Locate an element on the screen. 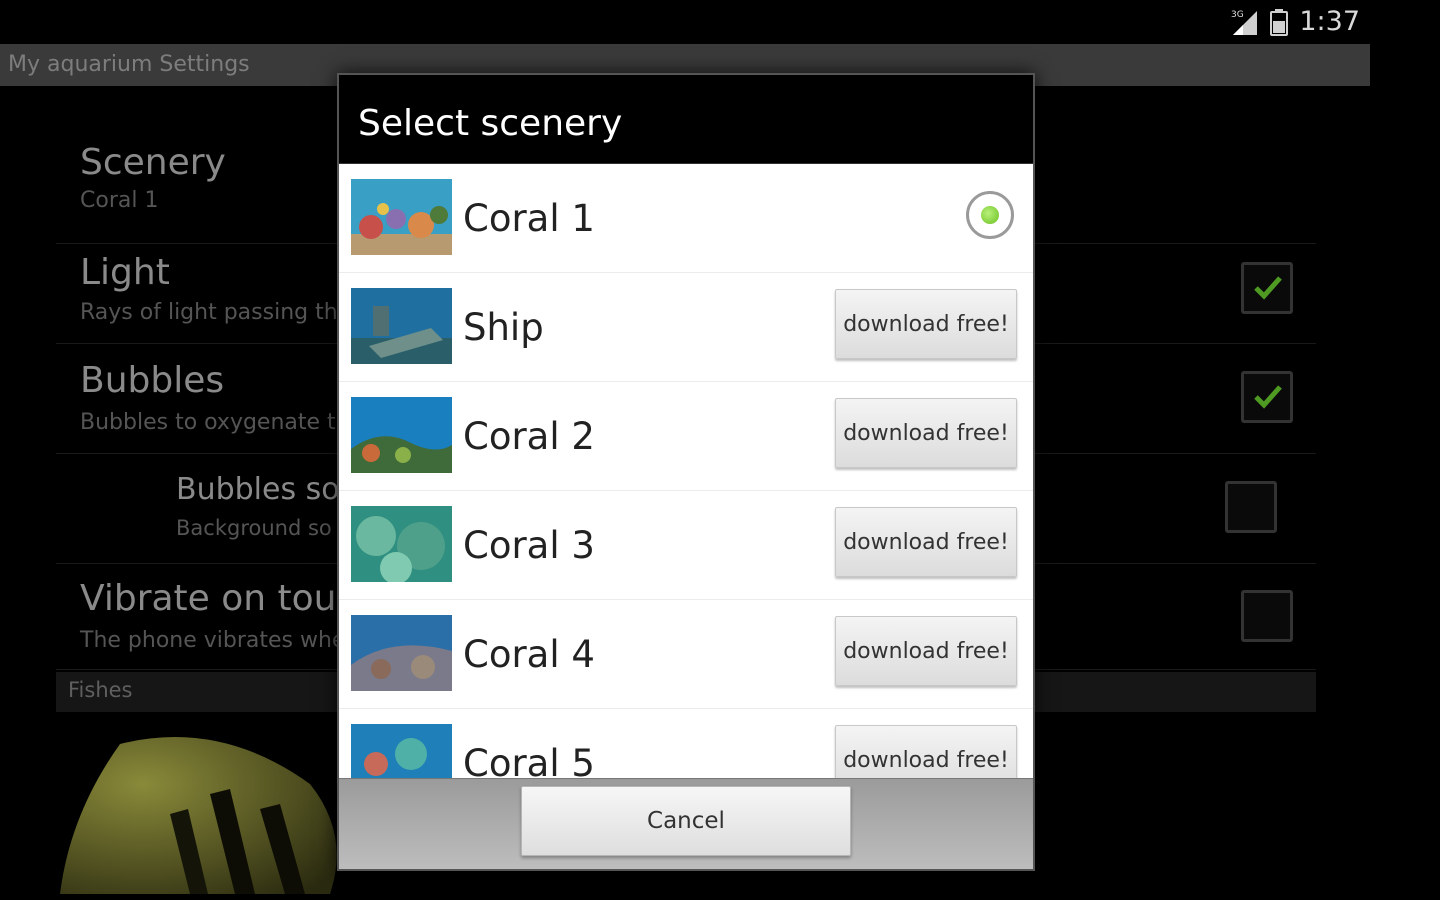 The width and height of the screenshot is (1440, 900). scenery-label: Coral 1 is located at coordinates (529, 218).